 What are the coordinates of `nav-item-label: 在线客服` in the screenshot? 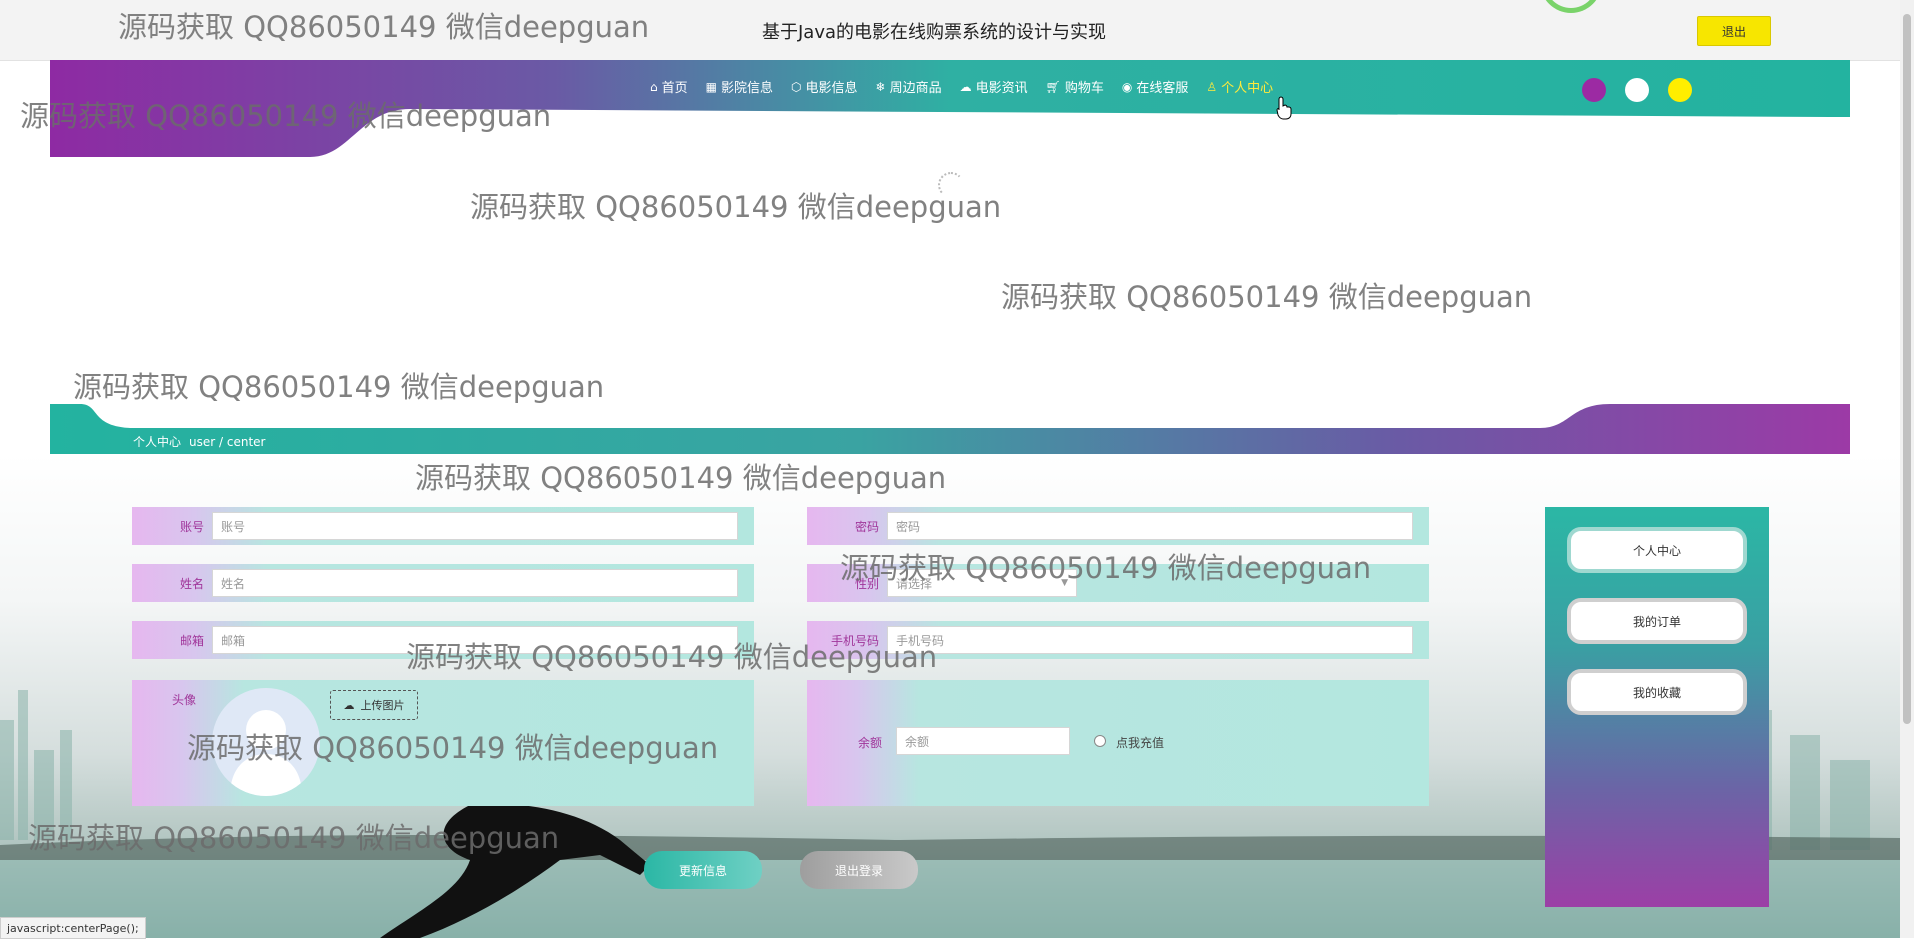 It's located at (1162, 88).